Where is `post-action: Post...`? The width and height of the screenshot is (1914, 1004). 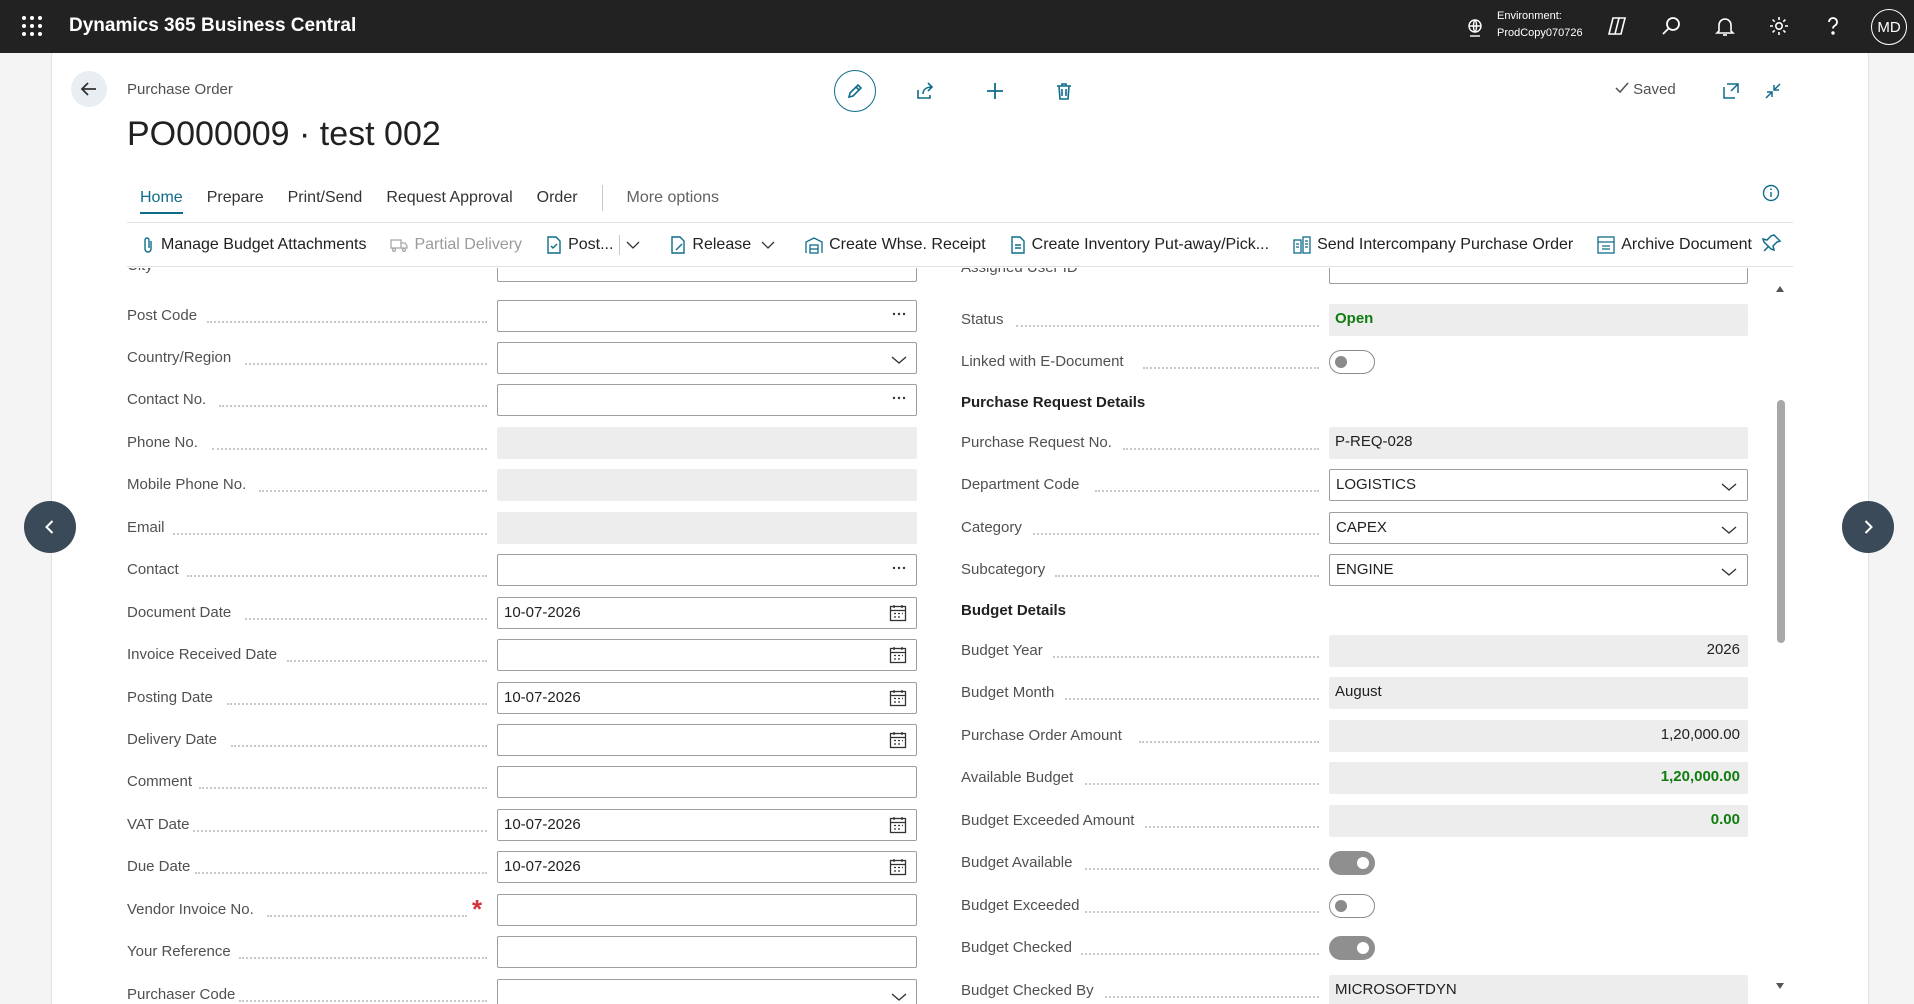 post-action: Post... is located at coordinates (596, 244).